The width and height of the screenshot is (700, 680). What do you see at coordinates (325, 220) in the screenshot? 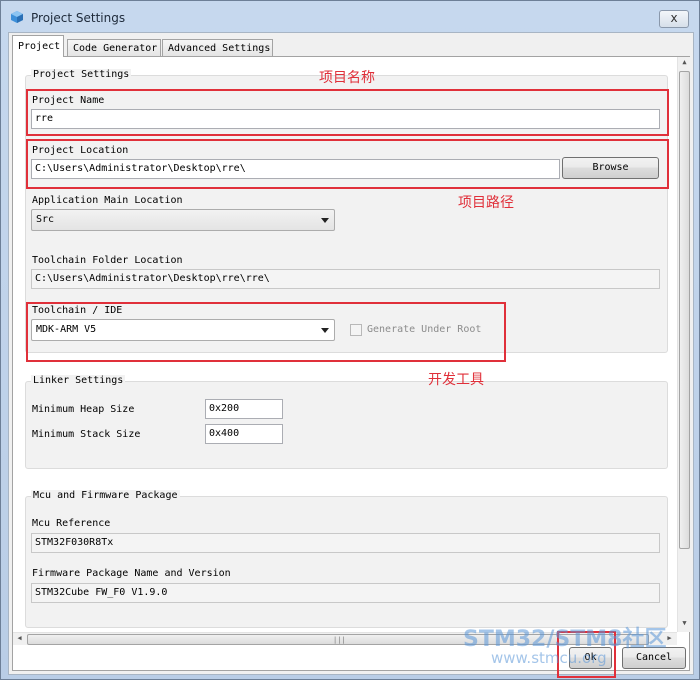
I see `chevron-down-icon` at bounding box center [325, 220].